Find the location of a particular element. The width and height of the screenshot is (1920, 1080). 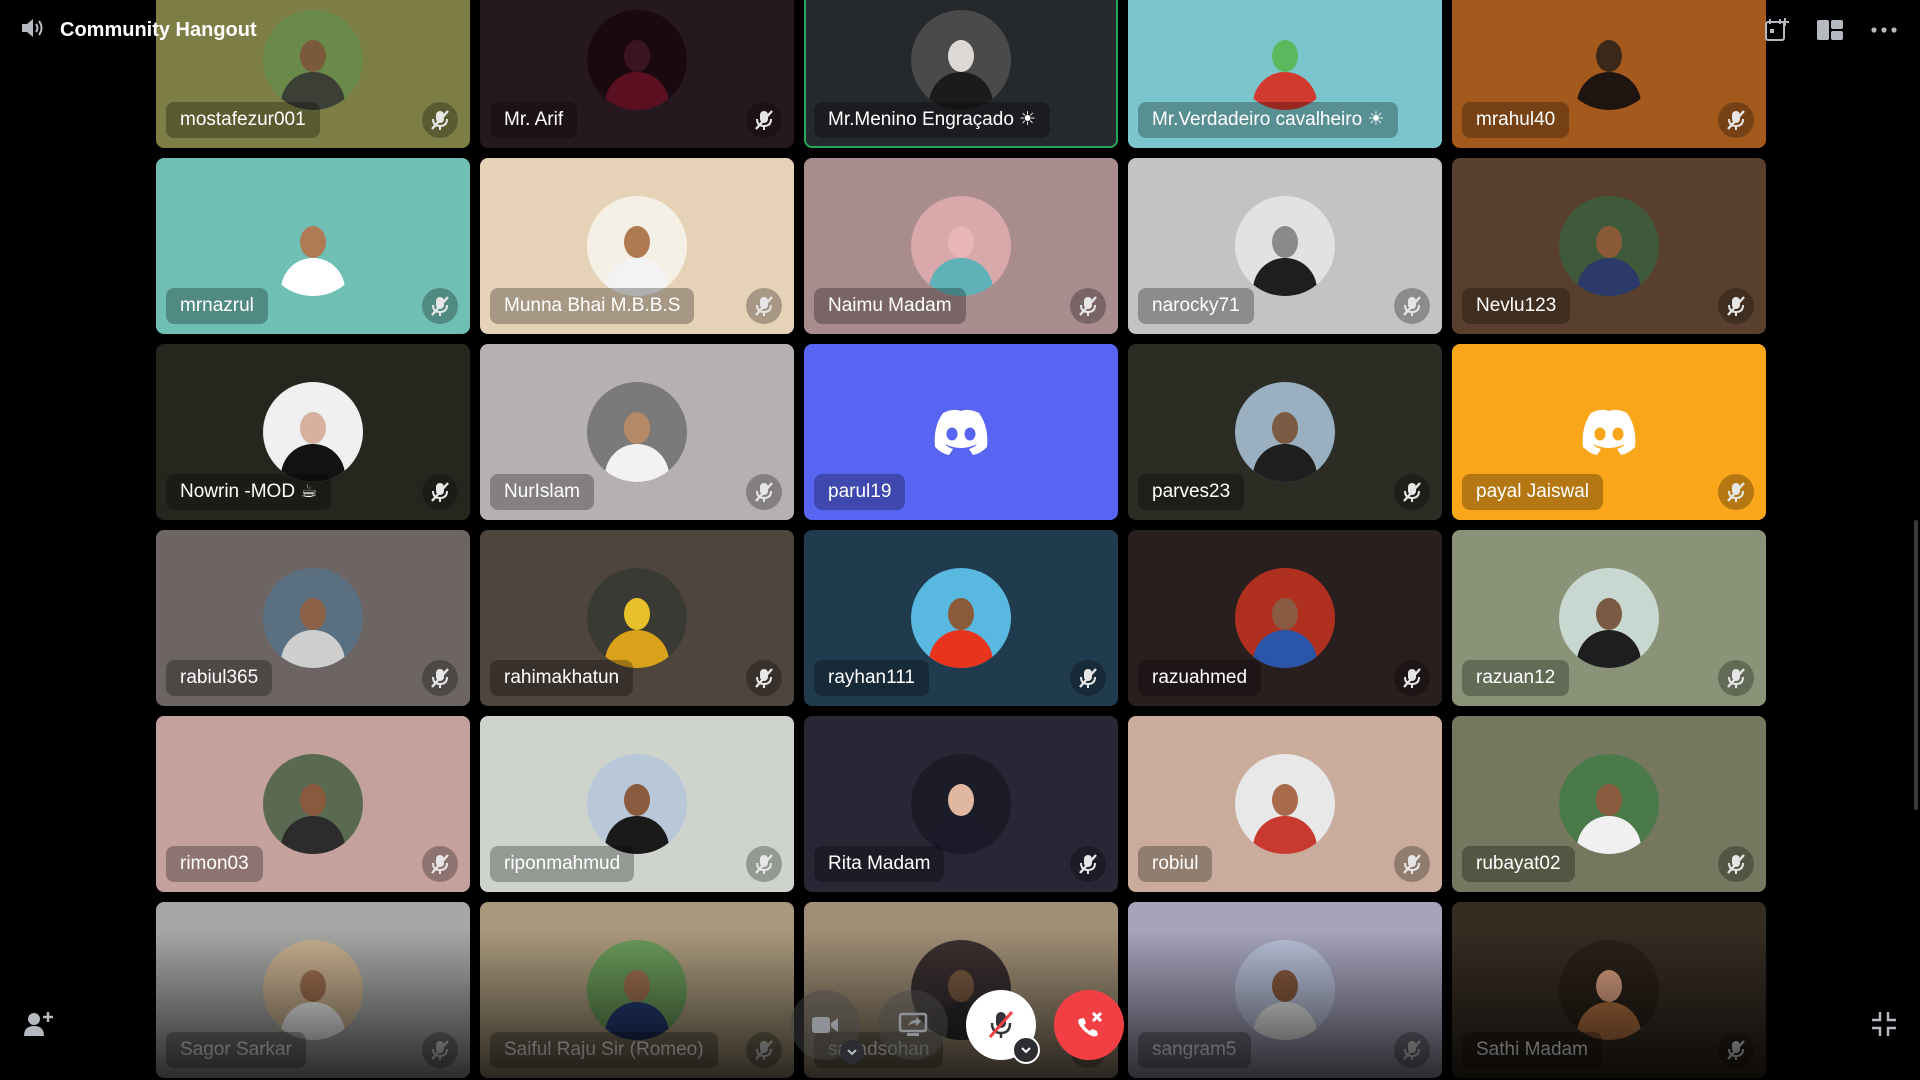

participant-tile: rayhan111 is located at coordinates (961, 618).